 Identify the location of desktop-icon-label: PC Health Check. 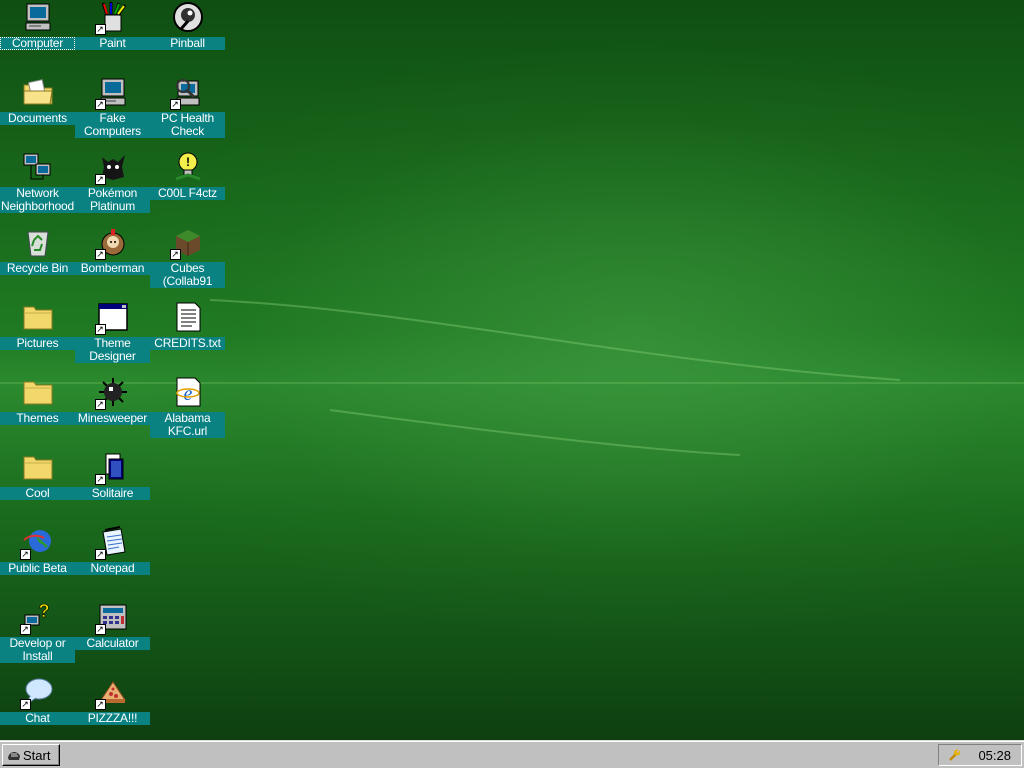
(187, 125).